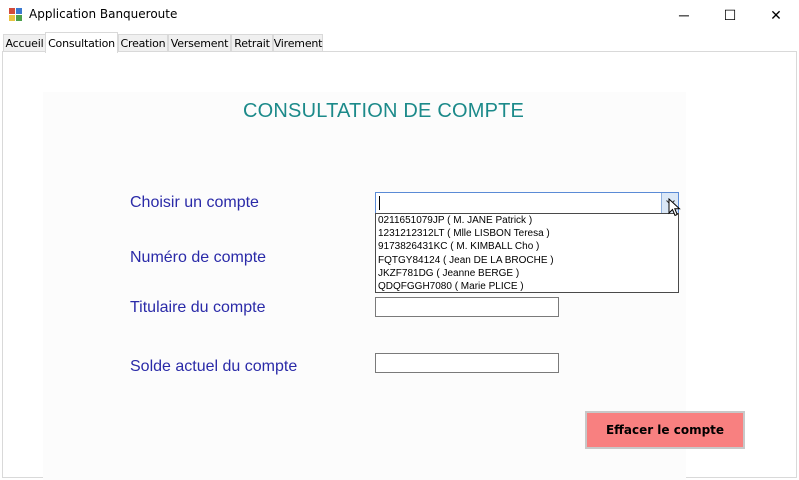  I want to click on mouse-pointer-icon, so click(674, 207).